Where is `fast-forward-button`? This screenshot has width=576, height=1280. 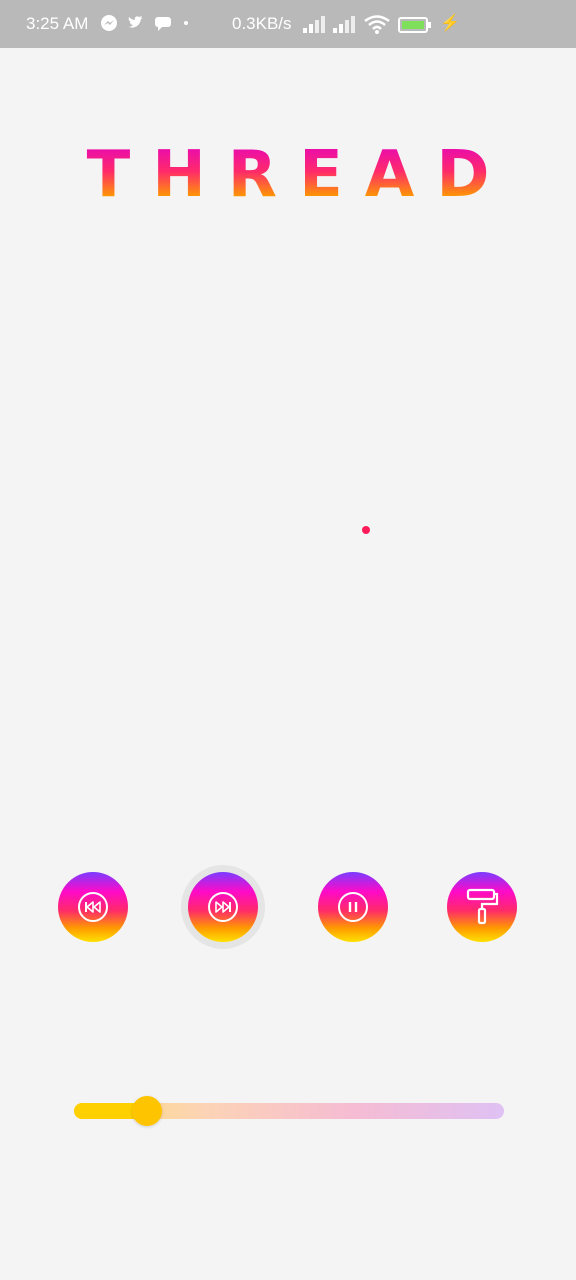 fast-forward-button is located at coordinates (223, 907).